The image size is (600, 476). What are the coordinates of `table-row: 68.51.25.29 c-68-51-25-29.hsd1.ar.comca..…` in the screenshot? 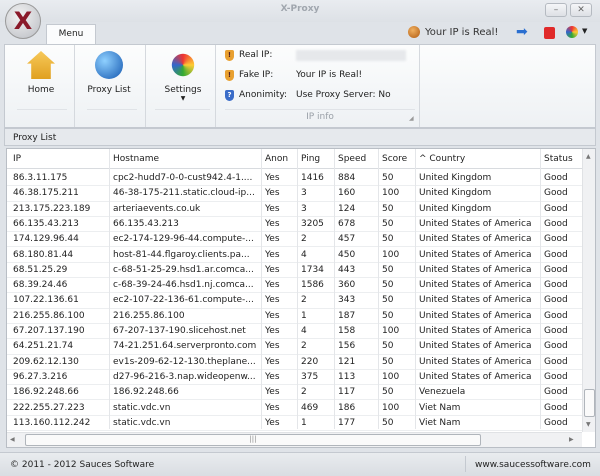 It's located at (294, 271).